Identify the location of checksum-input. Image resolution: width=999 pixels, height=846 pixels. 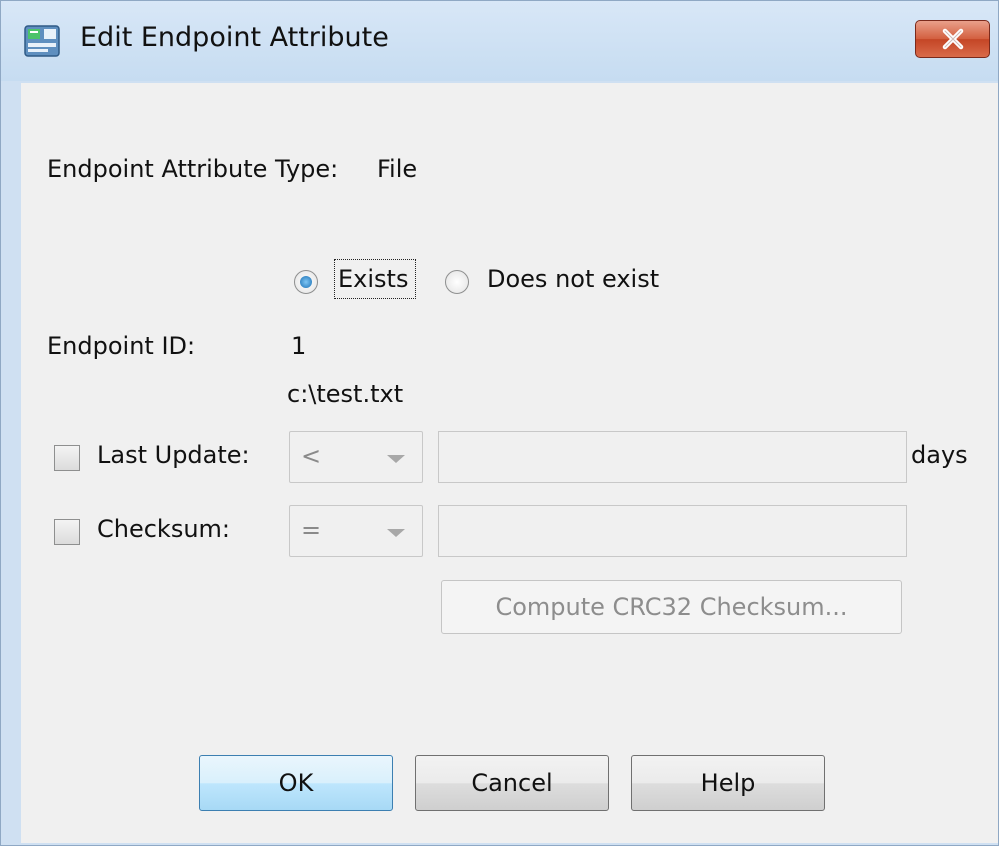
(672, 531).